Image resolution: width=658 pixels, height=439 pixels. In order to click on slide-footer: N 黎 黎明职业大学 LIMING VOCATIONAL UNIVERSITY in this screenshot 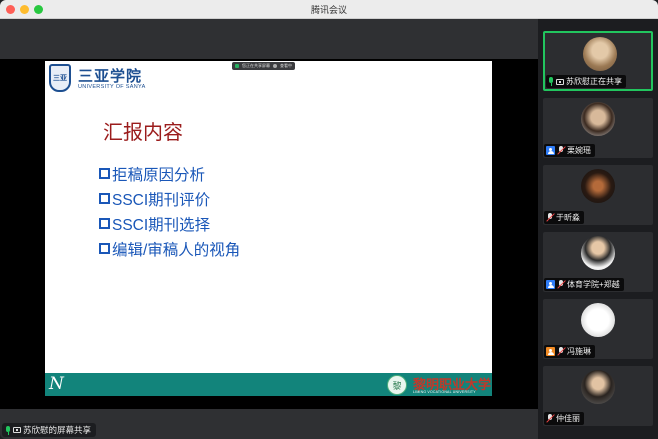, I will do `click(268, 384)`.